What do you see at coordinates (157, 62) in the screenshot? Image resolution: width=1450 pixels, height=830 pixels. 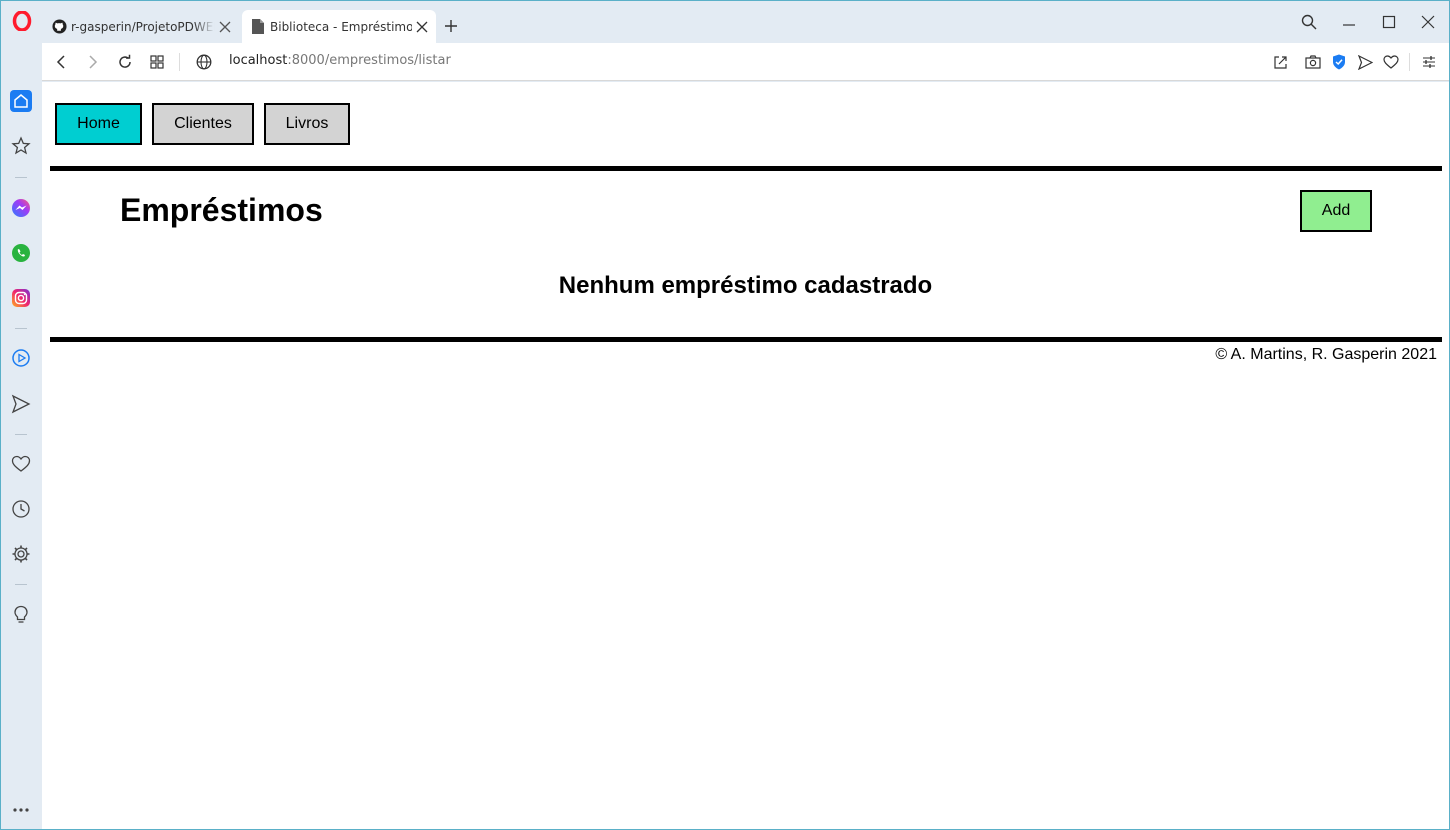 I see `tabs-grid-icon` at bounding box center [157, 62].